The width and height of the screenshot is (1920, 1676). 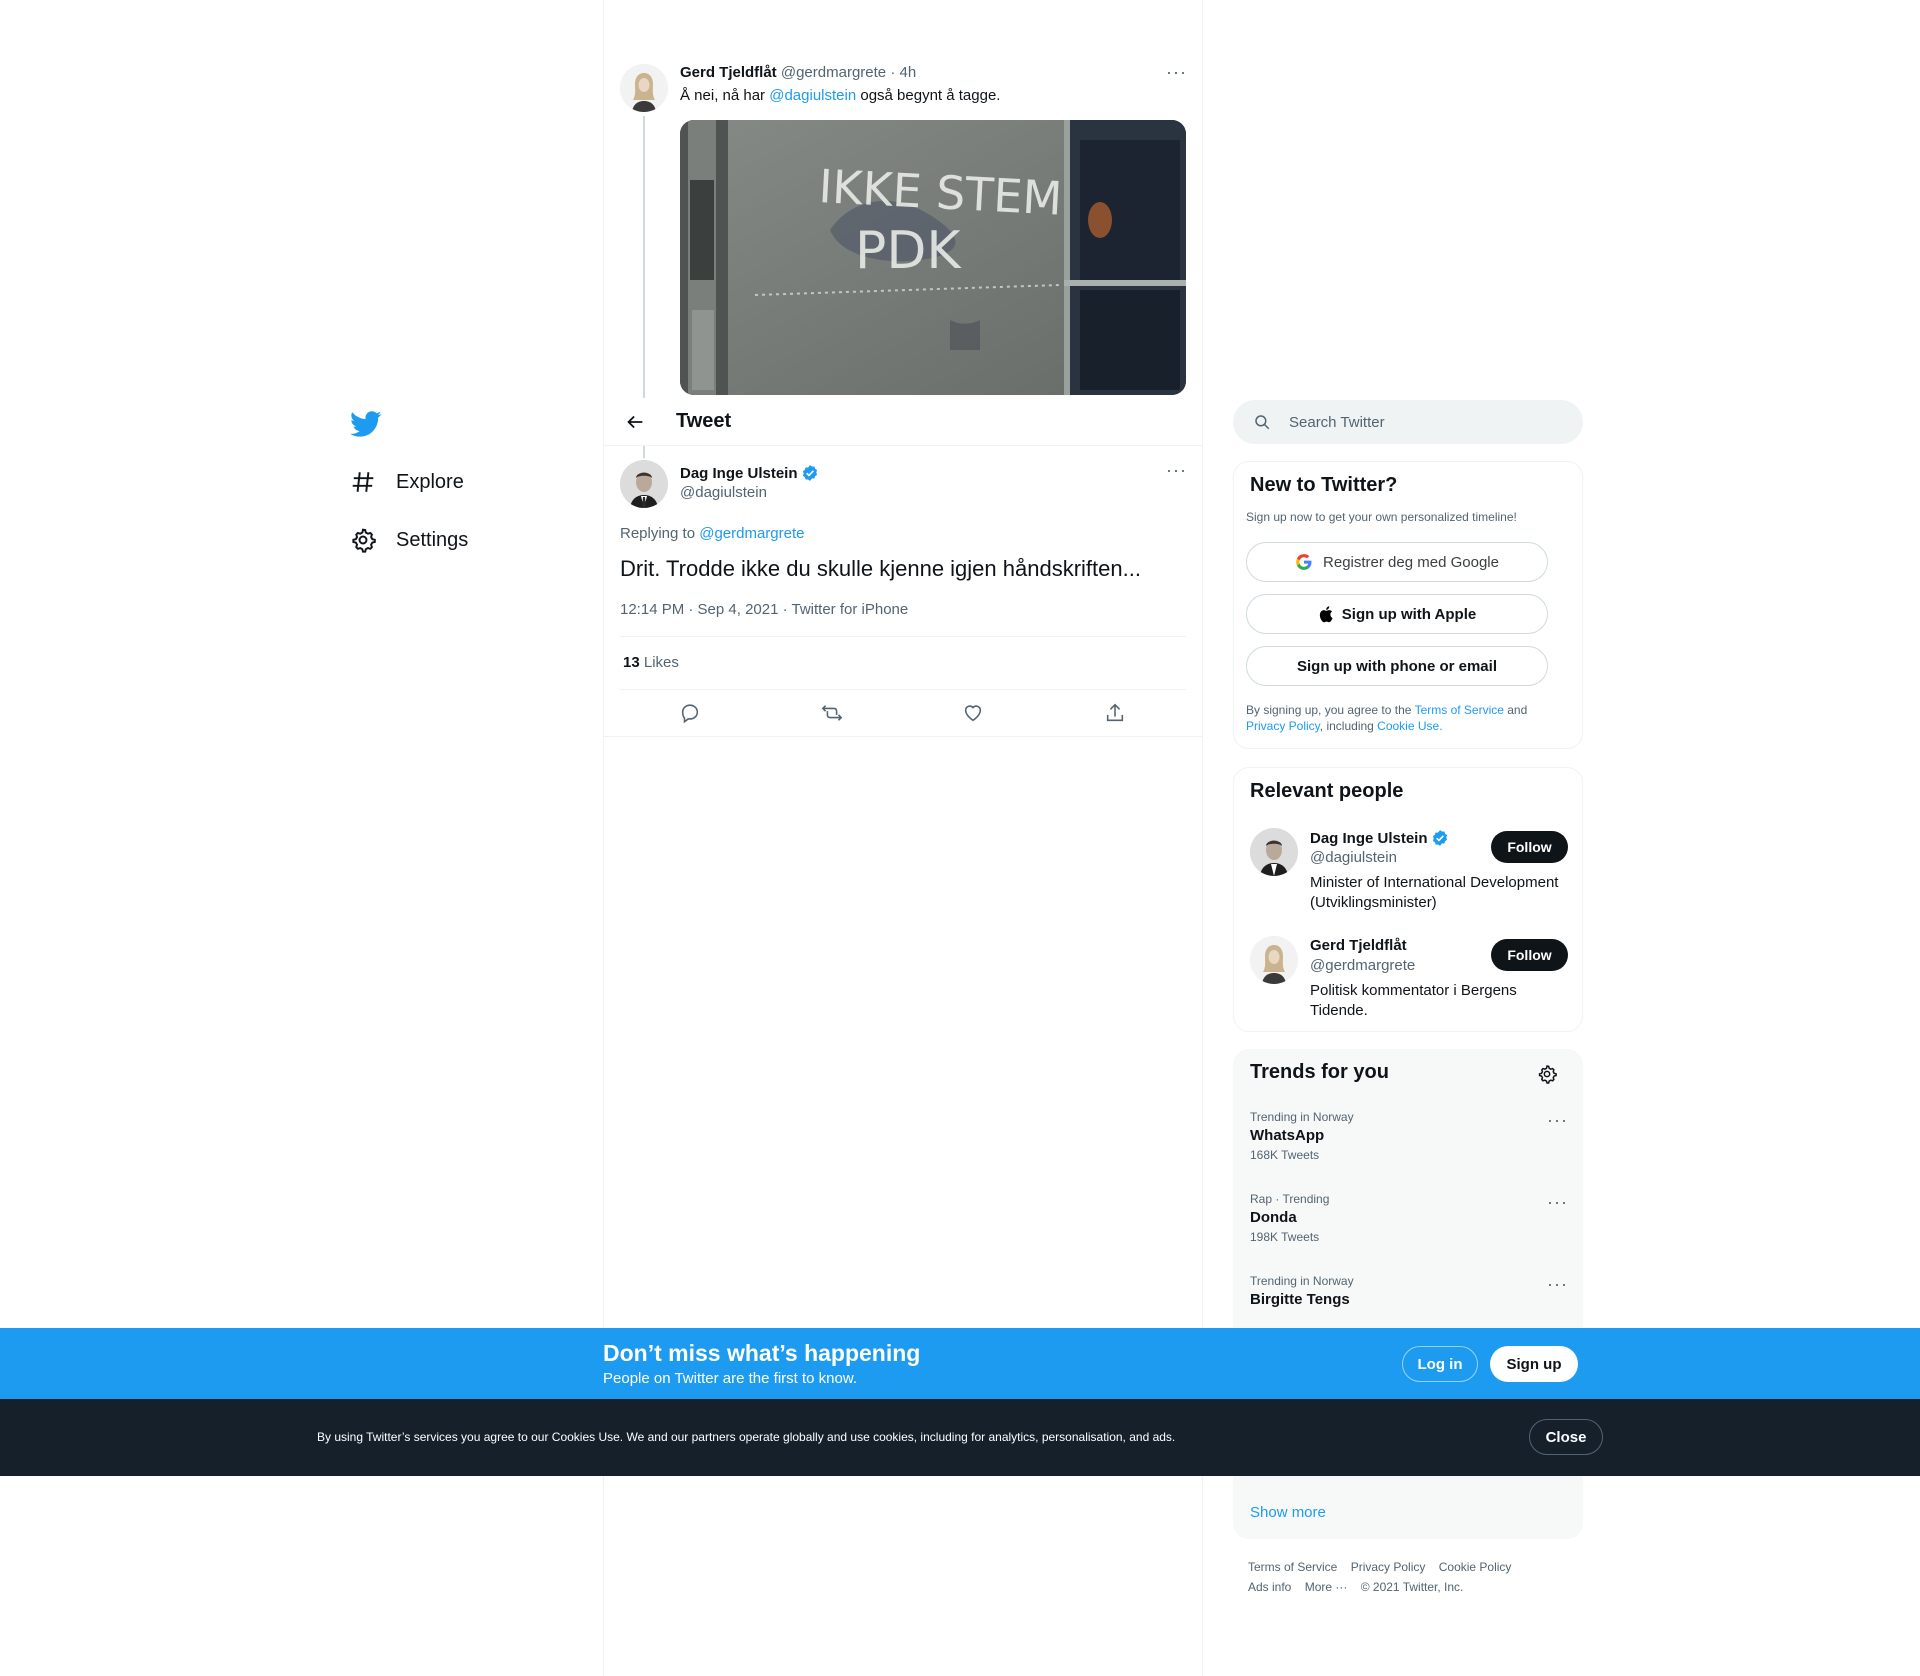 I want to click on hashtag-icon, so click(x=363, y=482).